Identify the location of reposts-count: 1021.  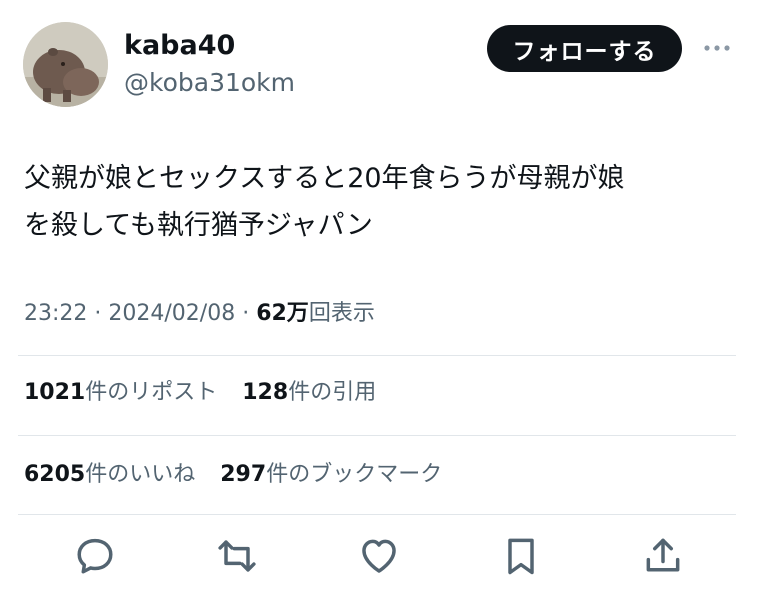
(55, 392).